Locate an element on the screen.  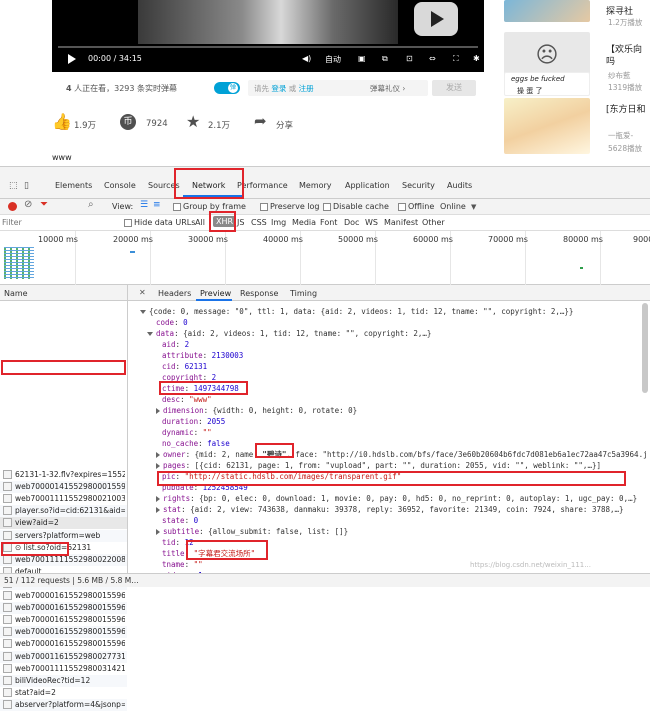
tab-audits: Audits is located at coordinates (459, 185).